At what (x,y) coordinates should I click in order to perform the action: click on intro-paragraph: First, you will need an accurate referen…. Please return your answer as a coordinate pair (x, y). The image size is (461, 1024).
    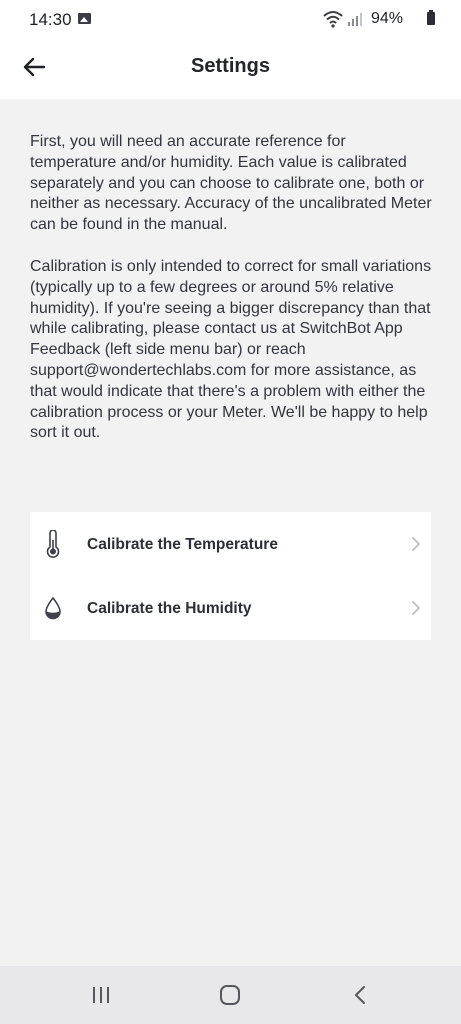
    Looking at the image, I should click on (231, 183).